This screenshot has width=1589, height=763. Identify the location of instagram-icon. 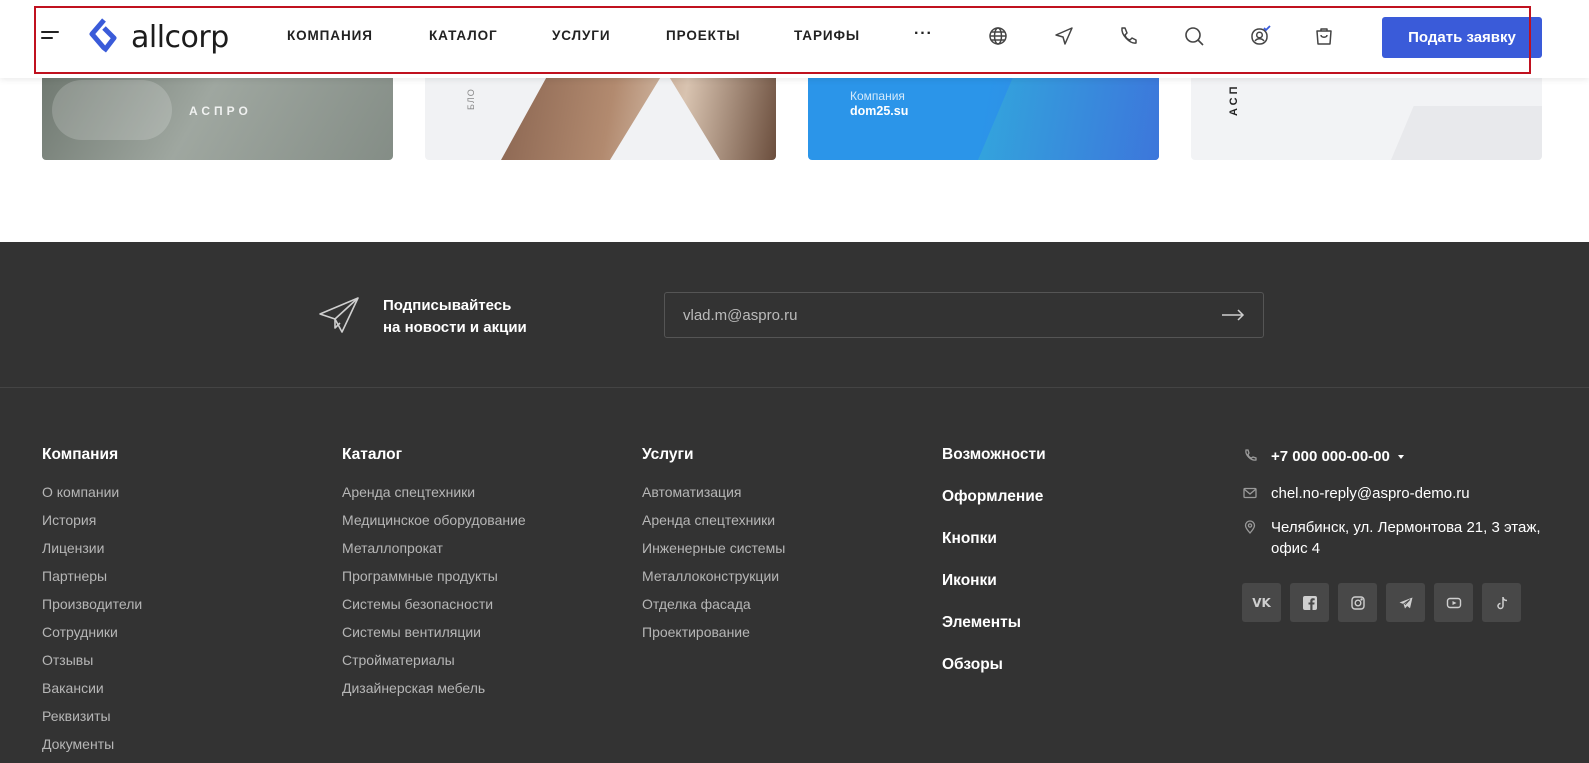
(1357, 602).